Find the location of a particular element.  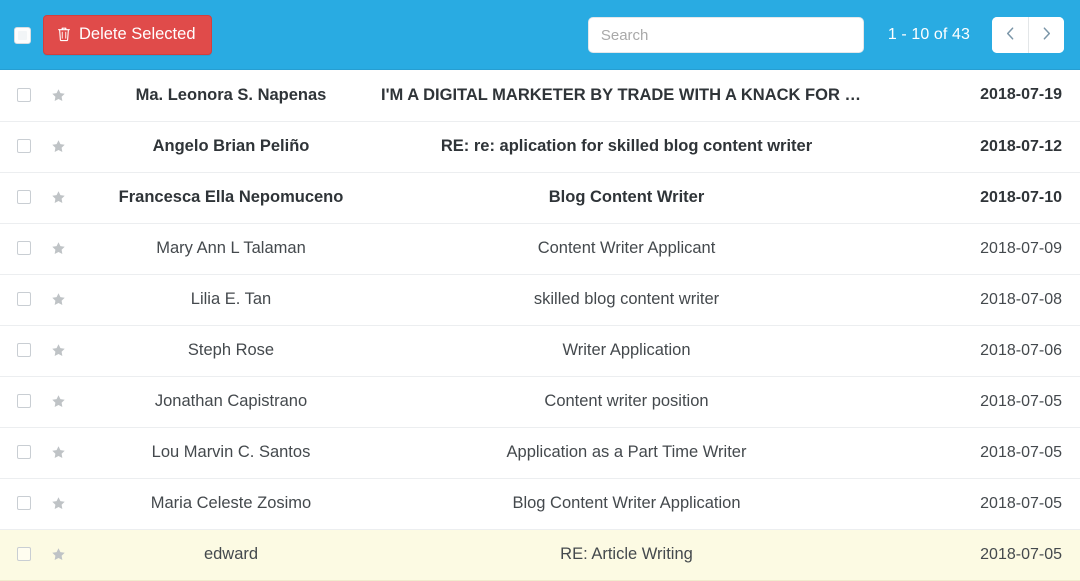

delete-selected-label: Delete Selected is located at coordinates (137, 34).